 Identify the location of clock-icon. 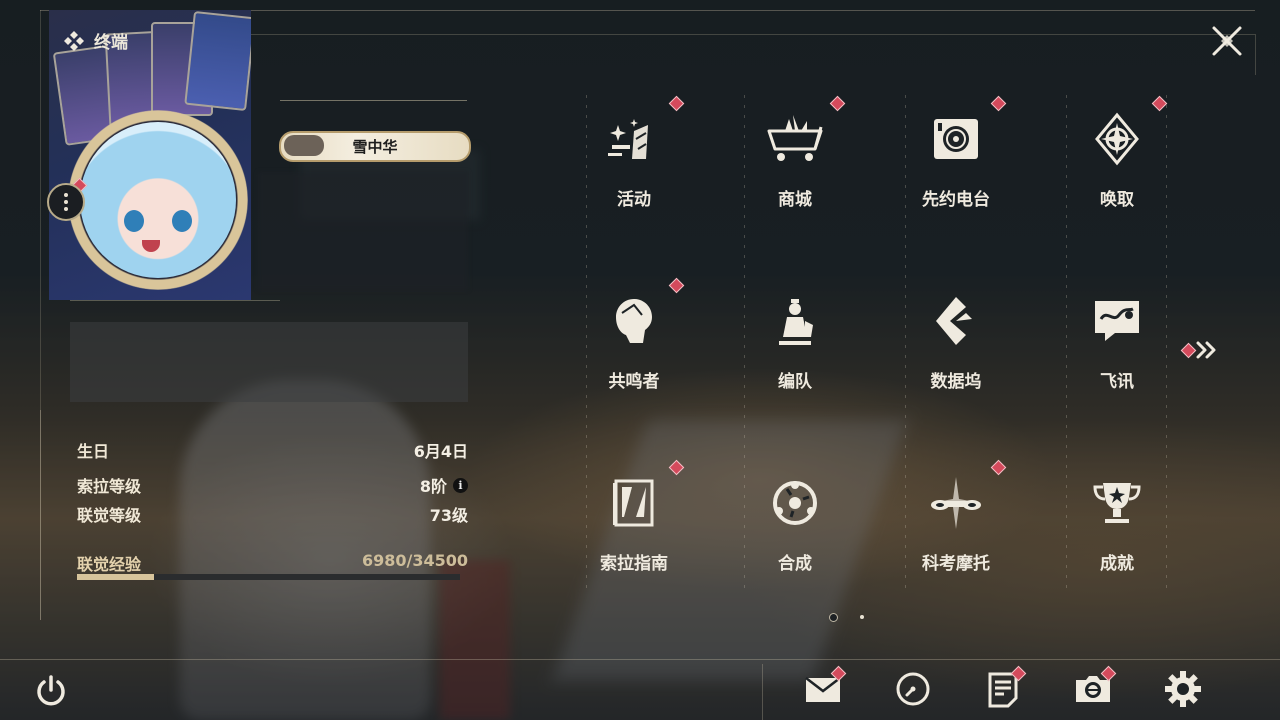
(913, 689).